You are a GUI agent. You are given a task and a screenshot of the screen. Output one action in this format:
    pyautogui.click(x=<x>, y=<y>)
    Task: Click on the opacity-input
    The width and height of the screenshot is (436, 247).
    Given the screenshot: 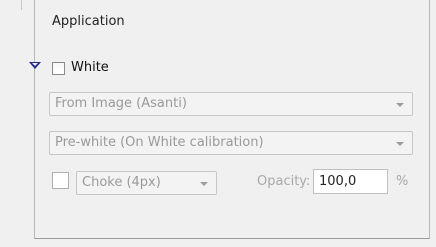 What is the action you would take?
    pyautogui.click(x=350, y=181)
    